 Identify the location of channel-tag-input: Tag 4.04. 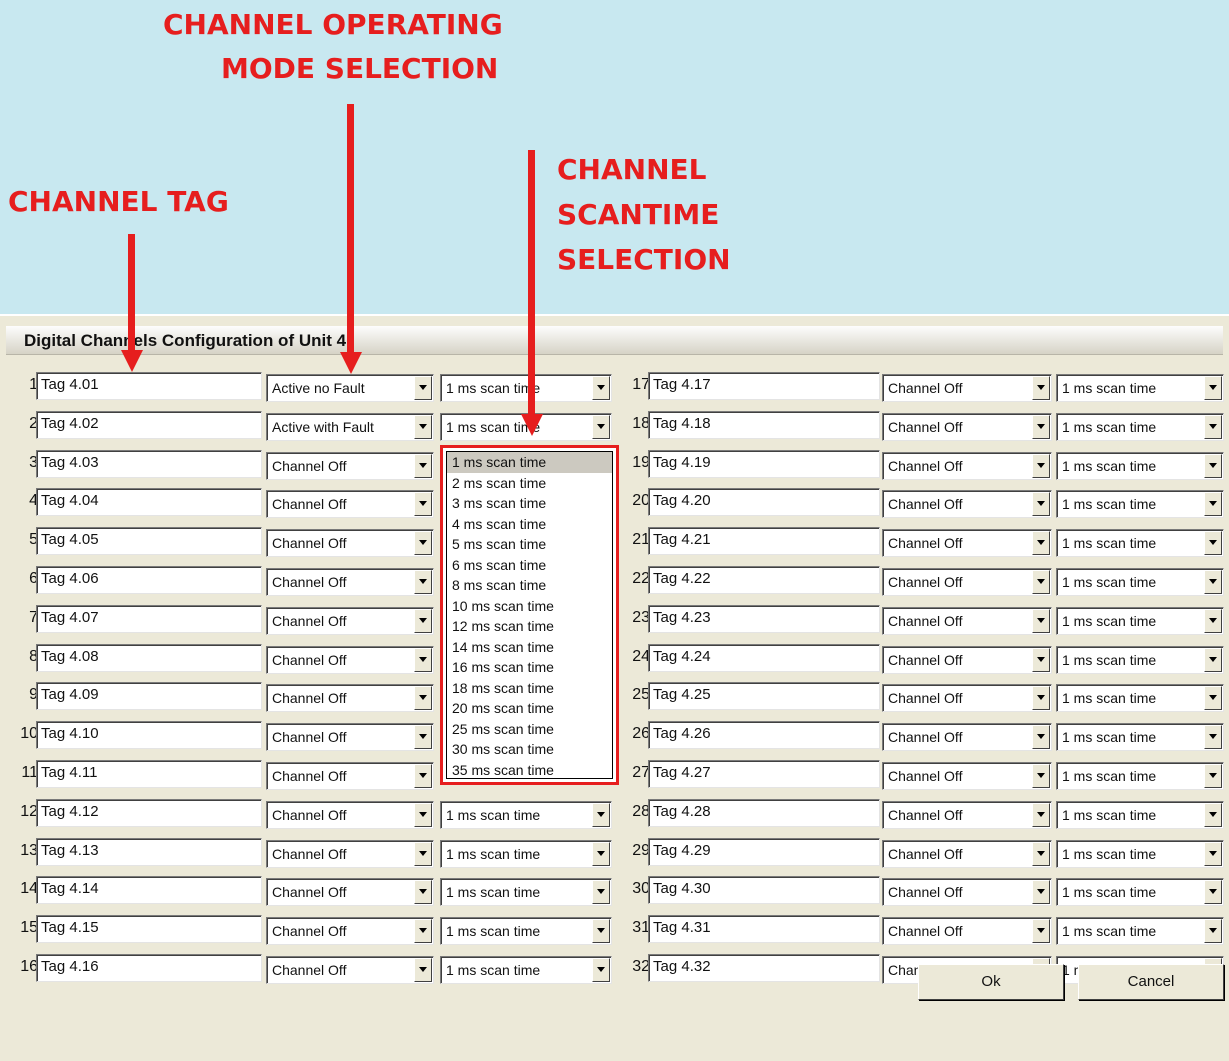
(149, 502).